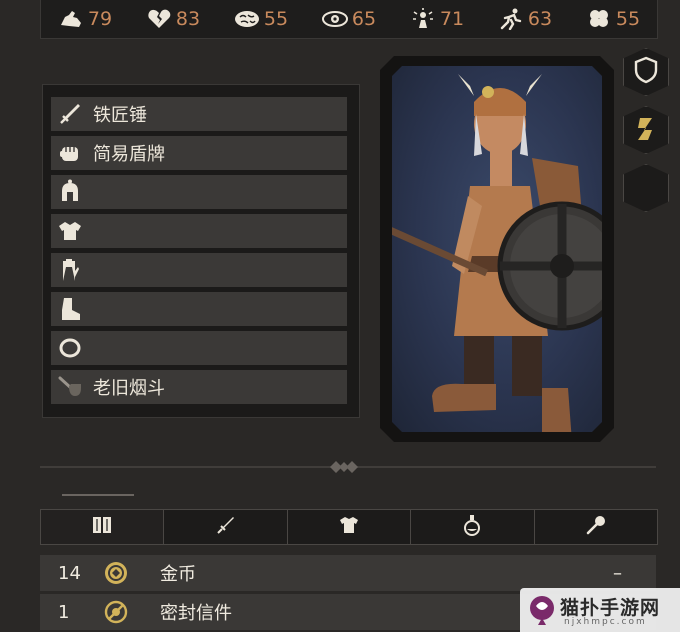 Image resolution: width=680 pixels, height=632 pixels. I want to click on slot-label: 简易盾牌, so click(129, 154).